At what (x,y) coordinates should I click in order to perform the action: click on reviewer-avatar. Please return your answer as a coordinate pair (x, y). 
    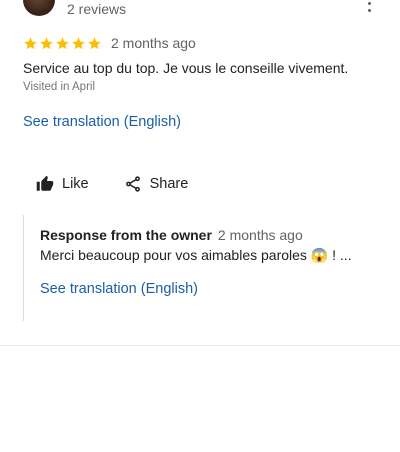
    Looking at the image, I should click on (39, 8).